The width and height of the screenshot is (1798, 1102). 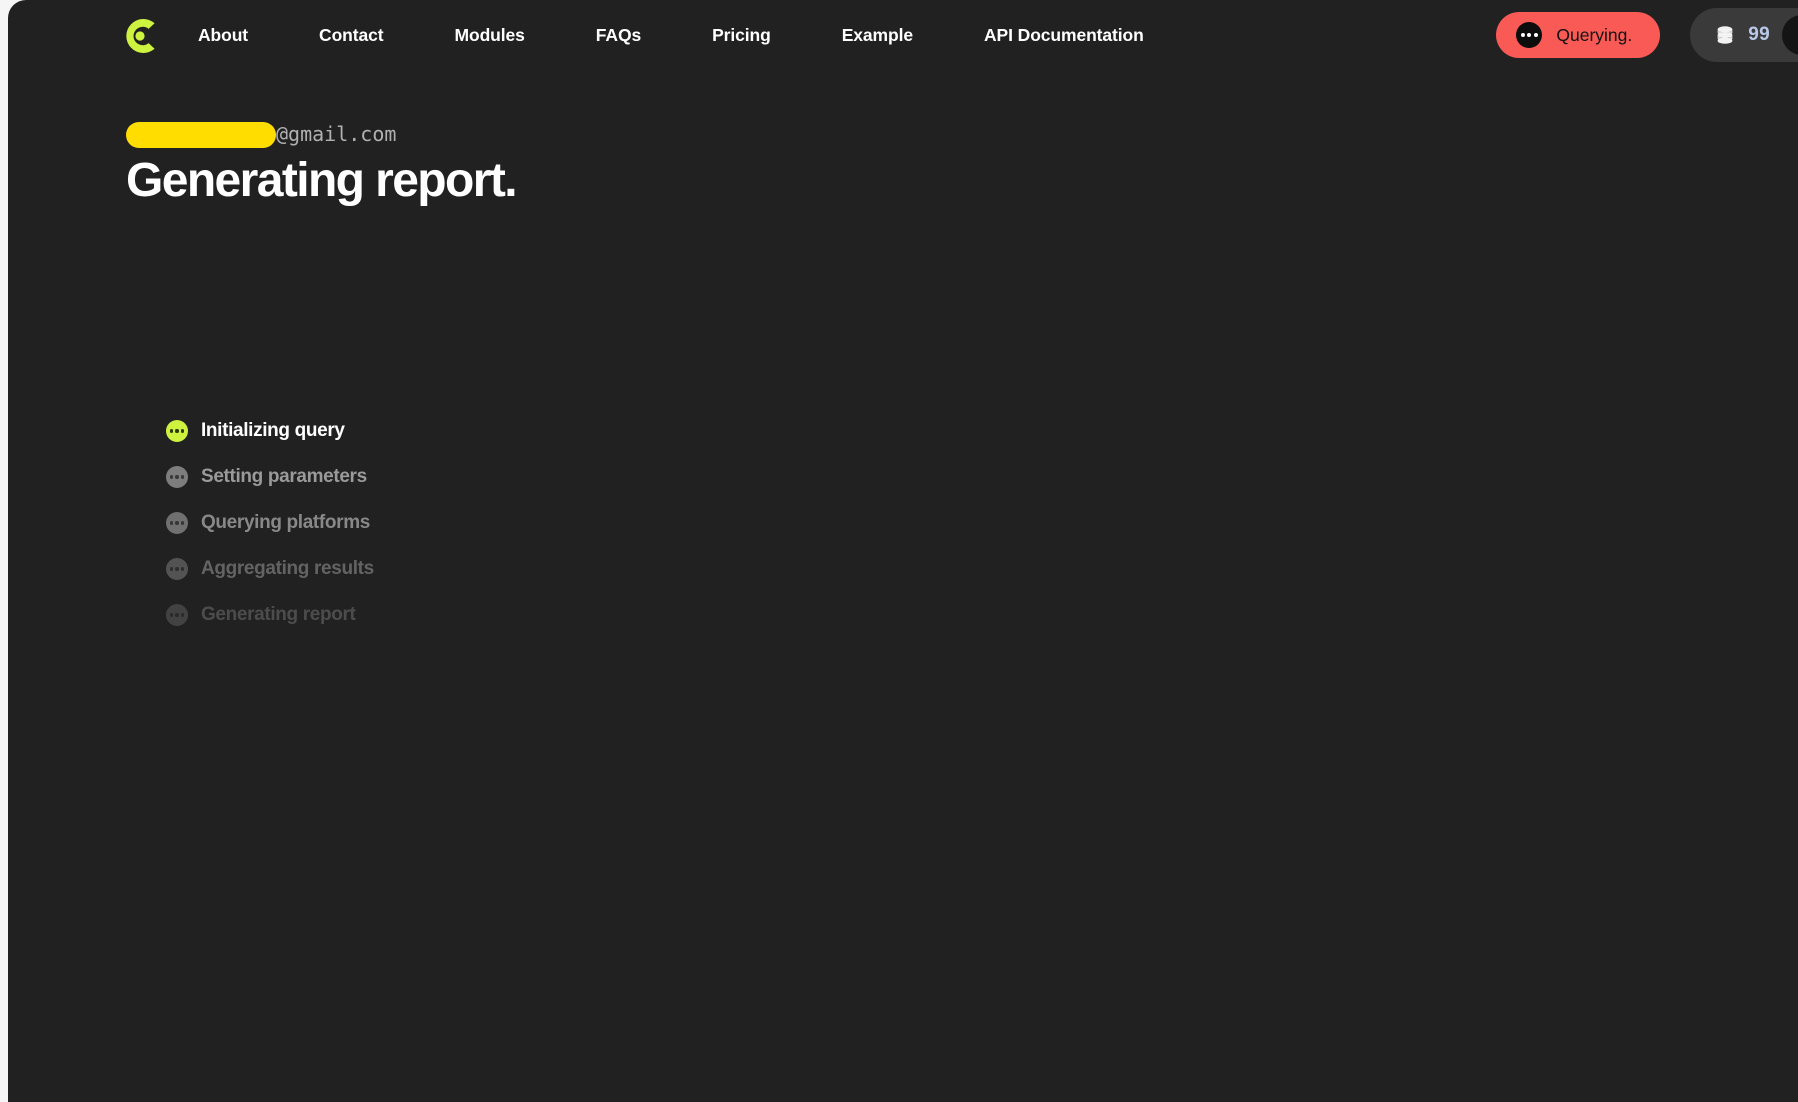 What do you see at coordinates (322, 180) in the screenshot?
I see `page-title: Generating report.` at bounding box center [322, 180].